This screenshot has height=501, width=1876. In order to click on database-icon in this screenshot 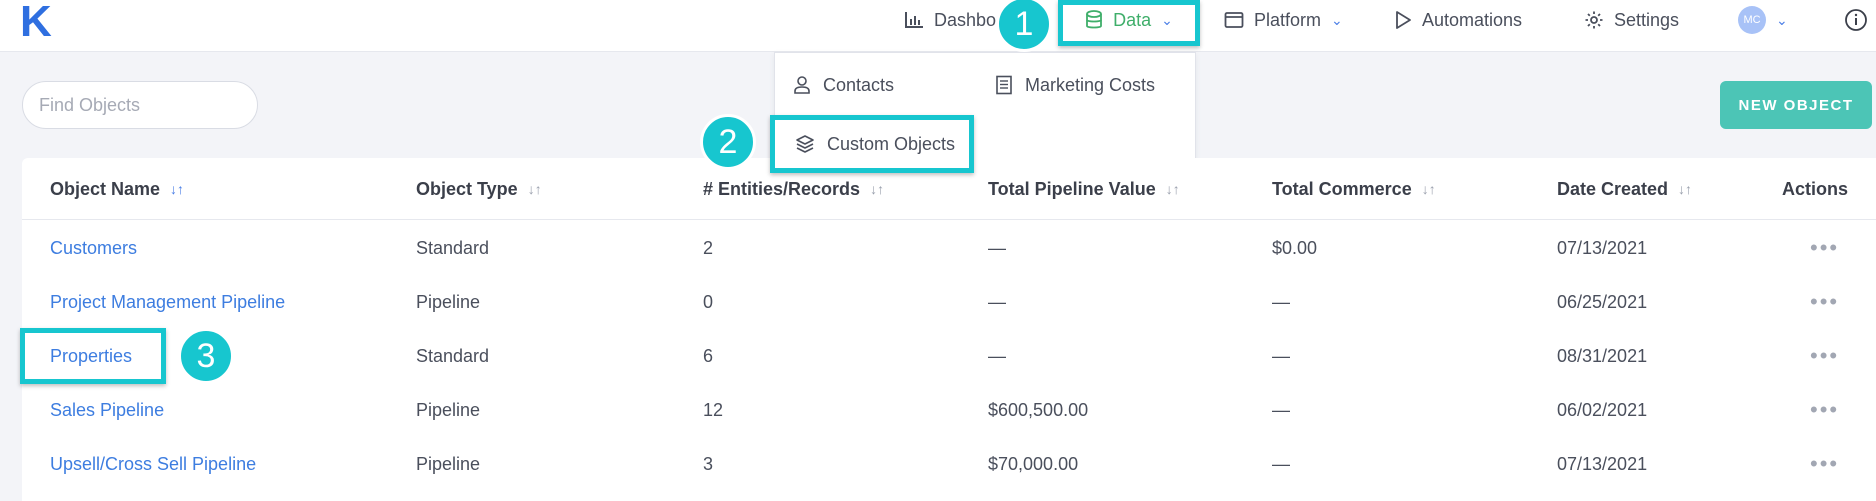, I will do `click(1094, 19)`.